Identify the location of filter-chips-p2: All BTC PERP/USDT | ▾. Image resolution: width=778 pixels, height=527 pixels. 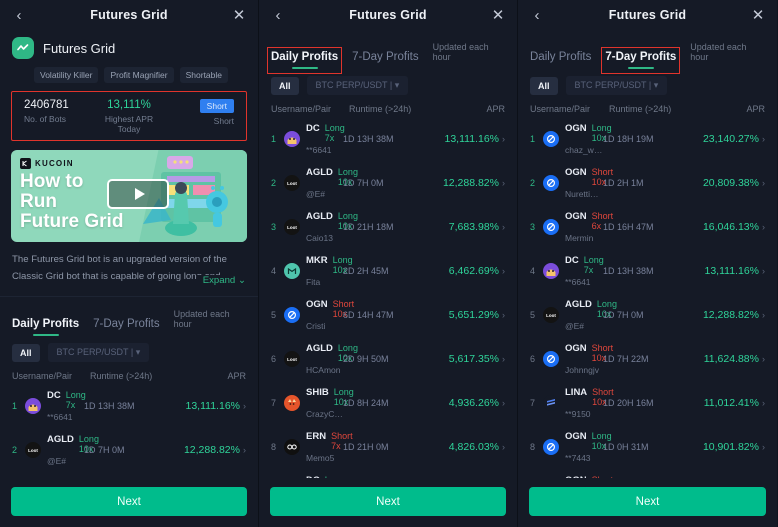
(388, 82).